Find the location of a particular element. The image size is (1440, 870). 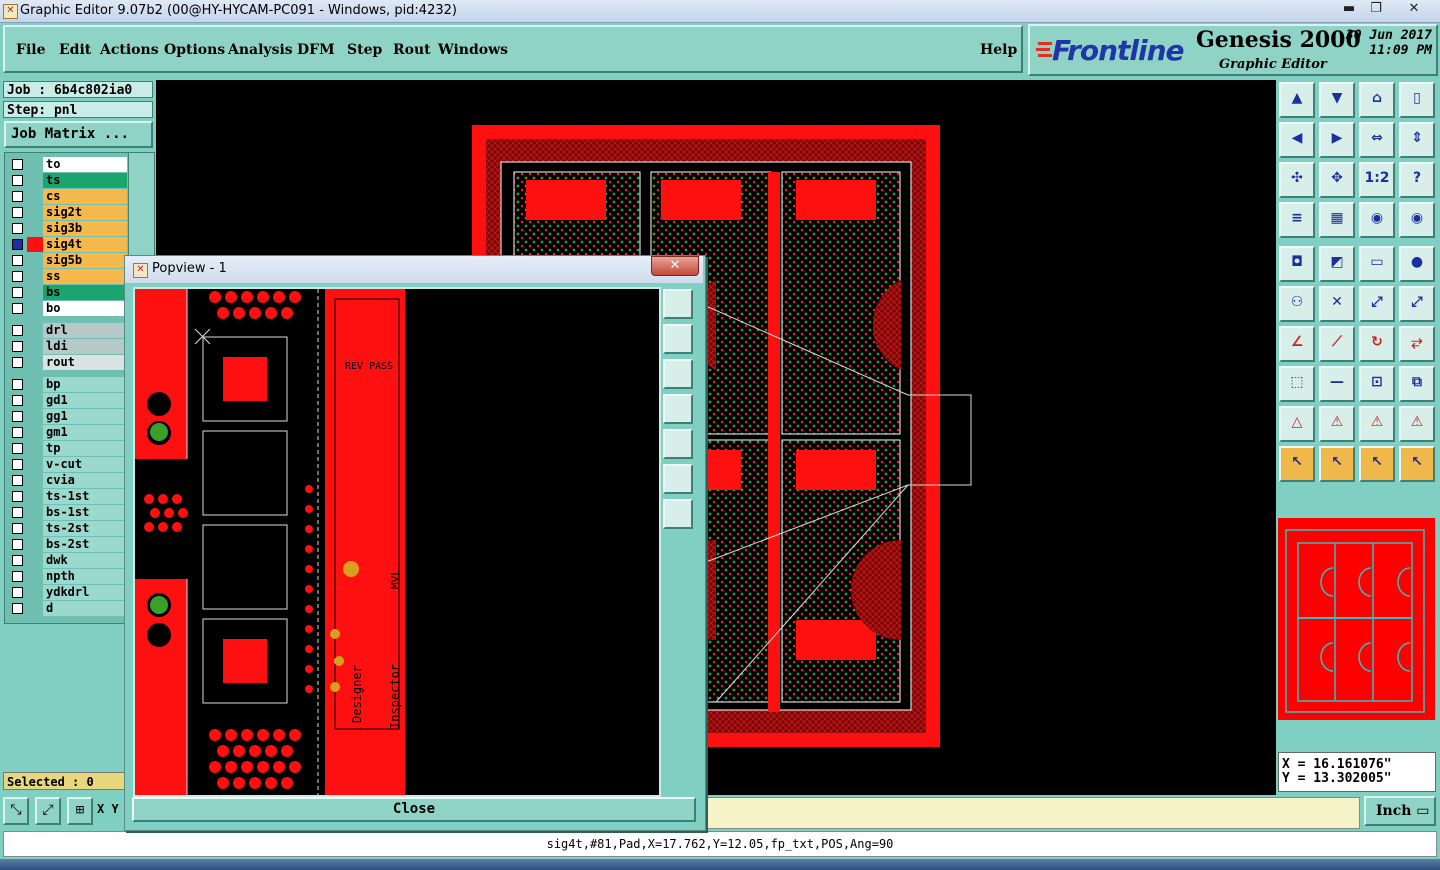

tool-button-22: ⤢ is located at coordinates (1377, 304).